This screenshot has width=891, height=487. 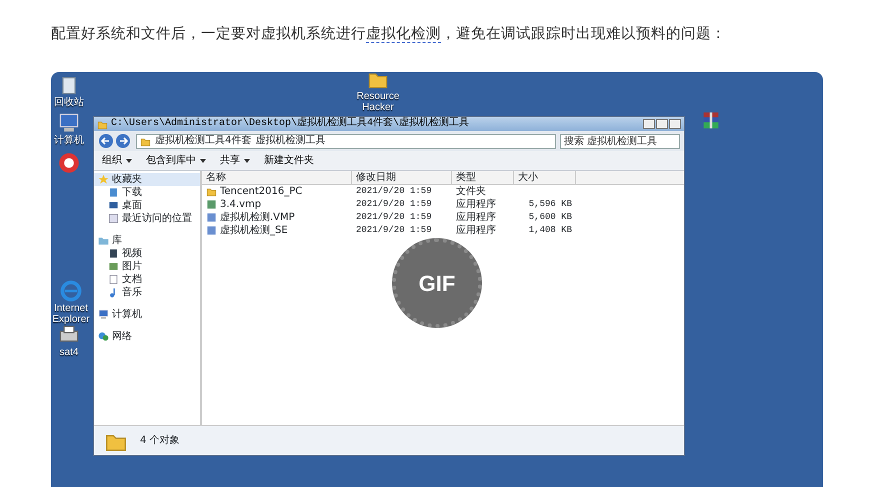 I want to click on table-cell-text: 5,600 KB, so click(x=550, y=217).